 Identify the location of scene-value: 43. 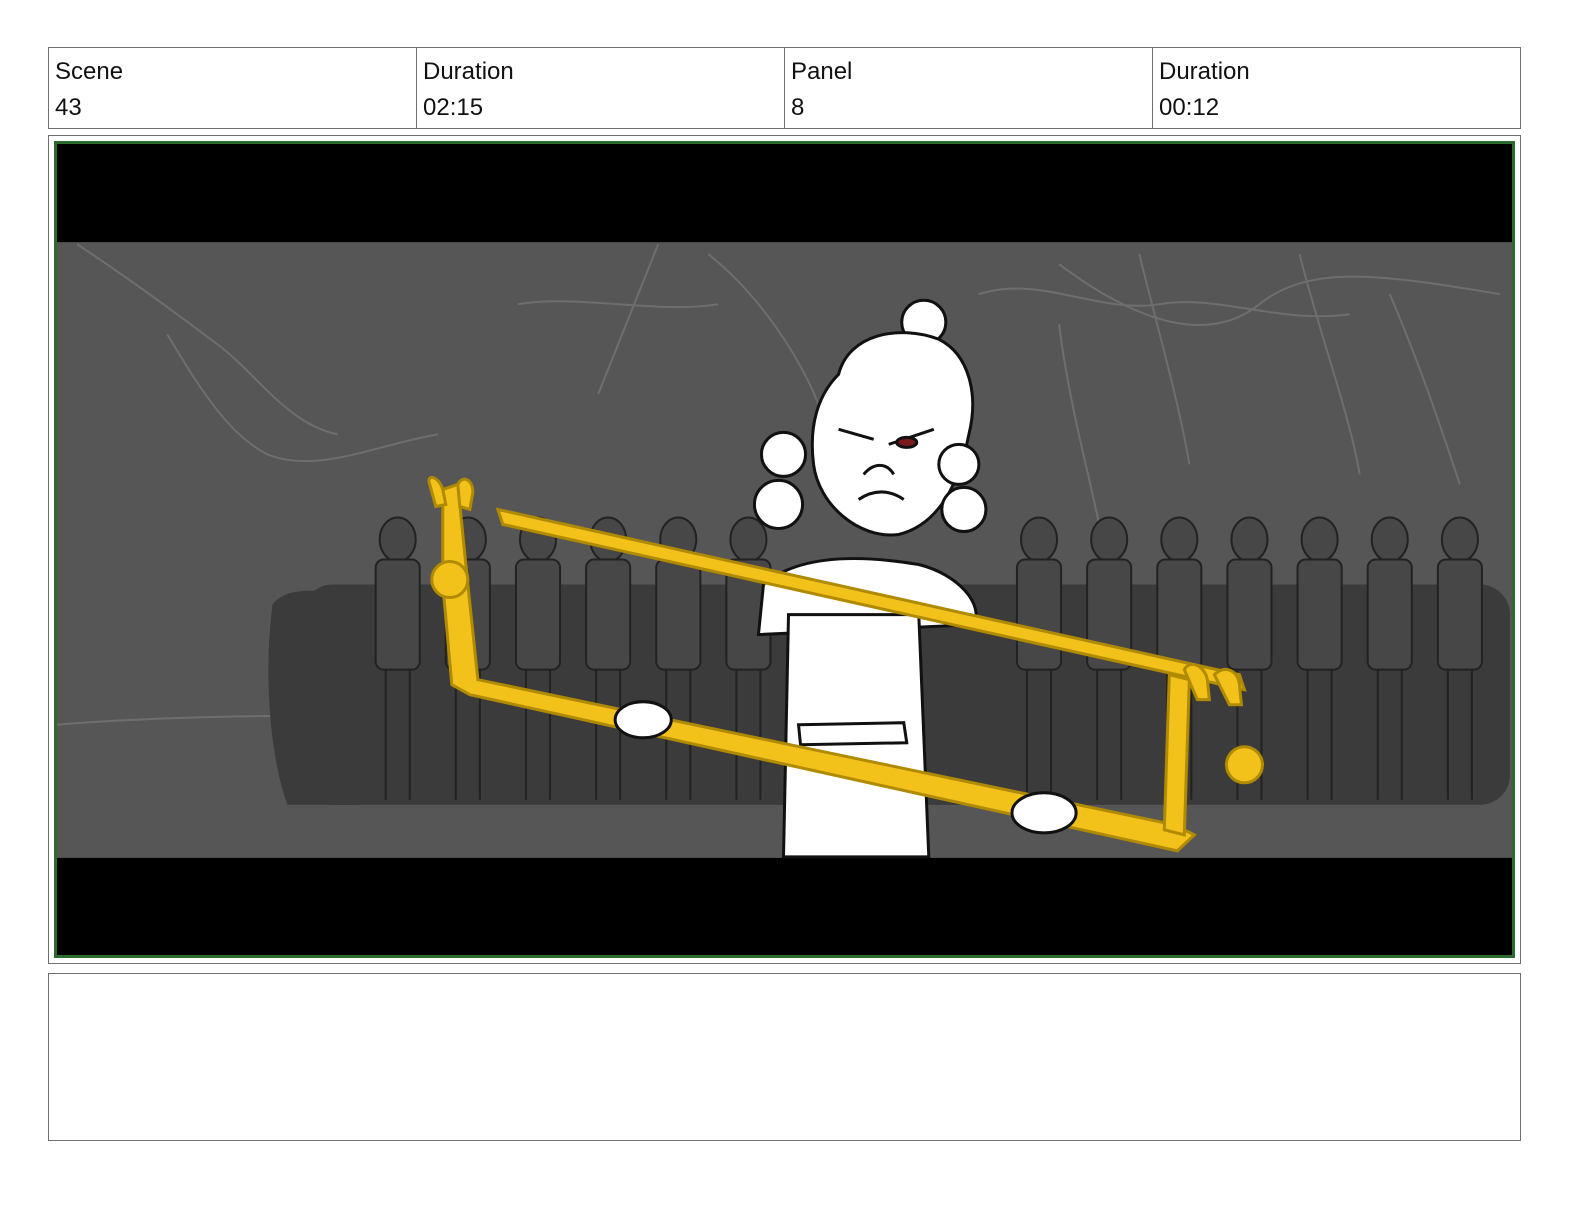
(68, 107).